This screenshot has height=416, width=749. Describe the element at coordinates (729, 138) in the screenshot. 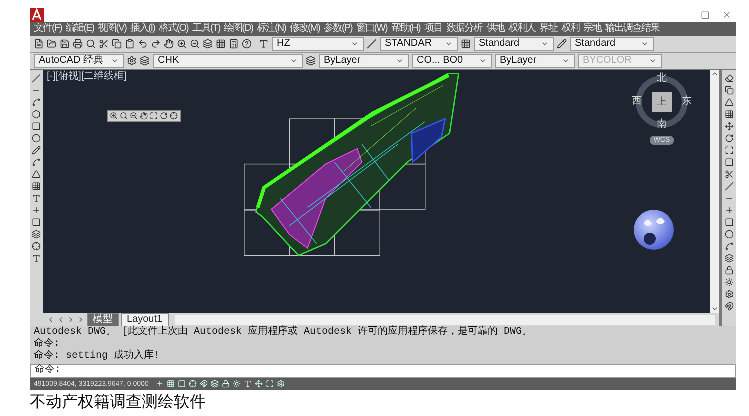

I see `rotate-icon` at that location.